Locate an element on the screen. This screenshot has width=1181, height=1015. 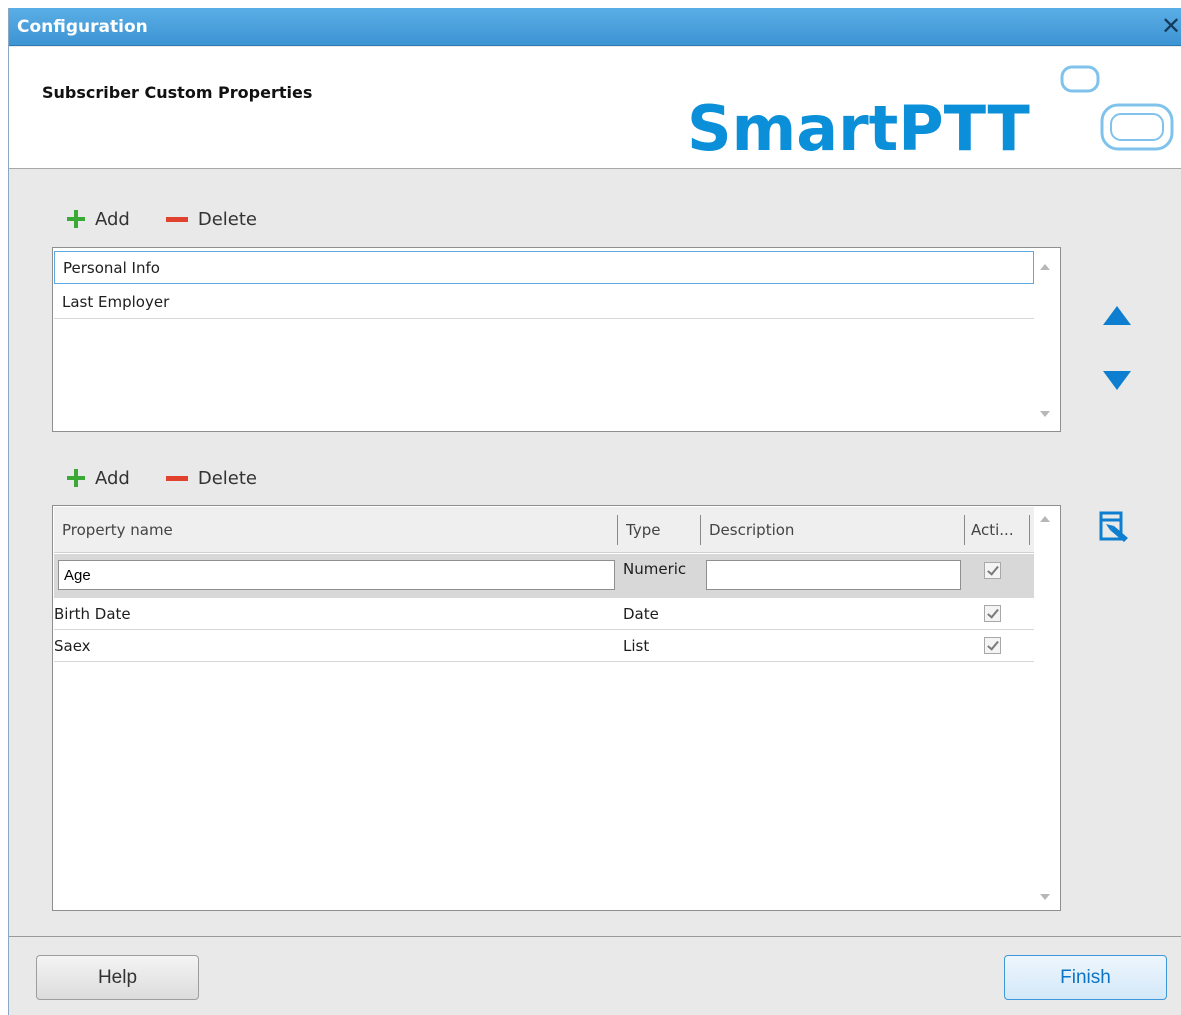
add-property-button: Add is located at coordinates (98, 478).